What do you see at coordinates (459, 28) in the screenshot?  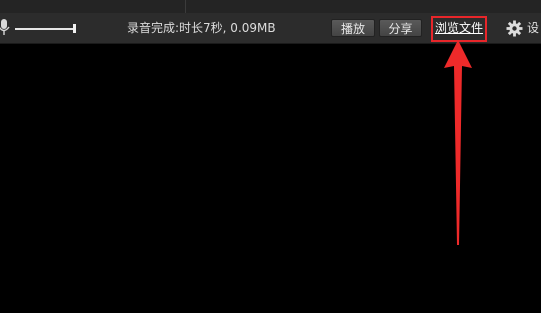 I see `browse-files-link: 浏览文件` at bounding box center [459, 28].